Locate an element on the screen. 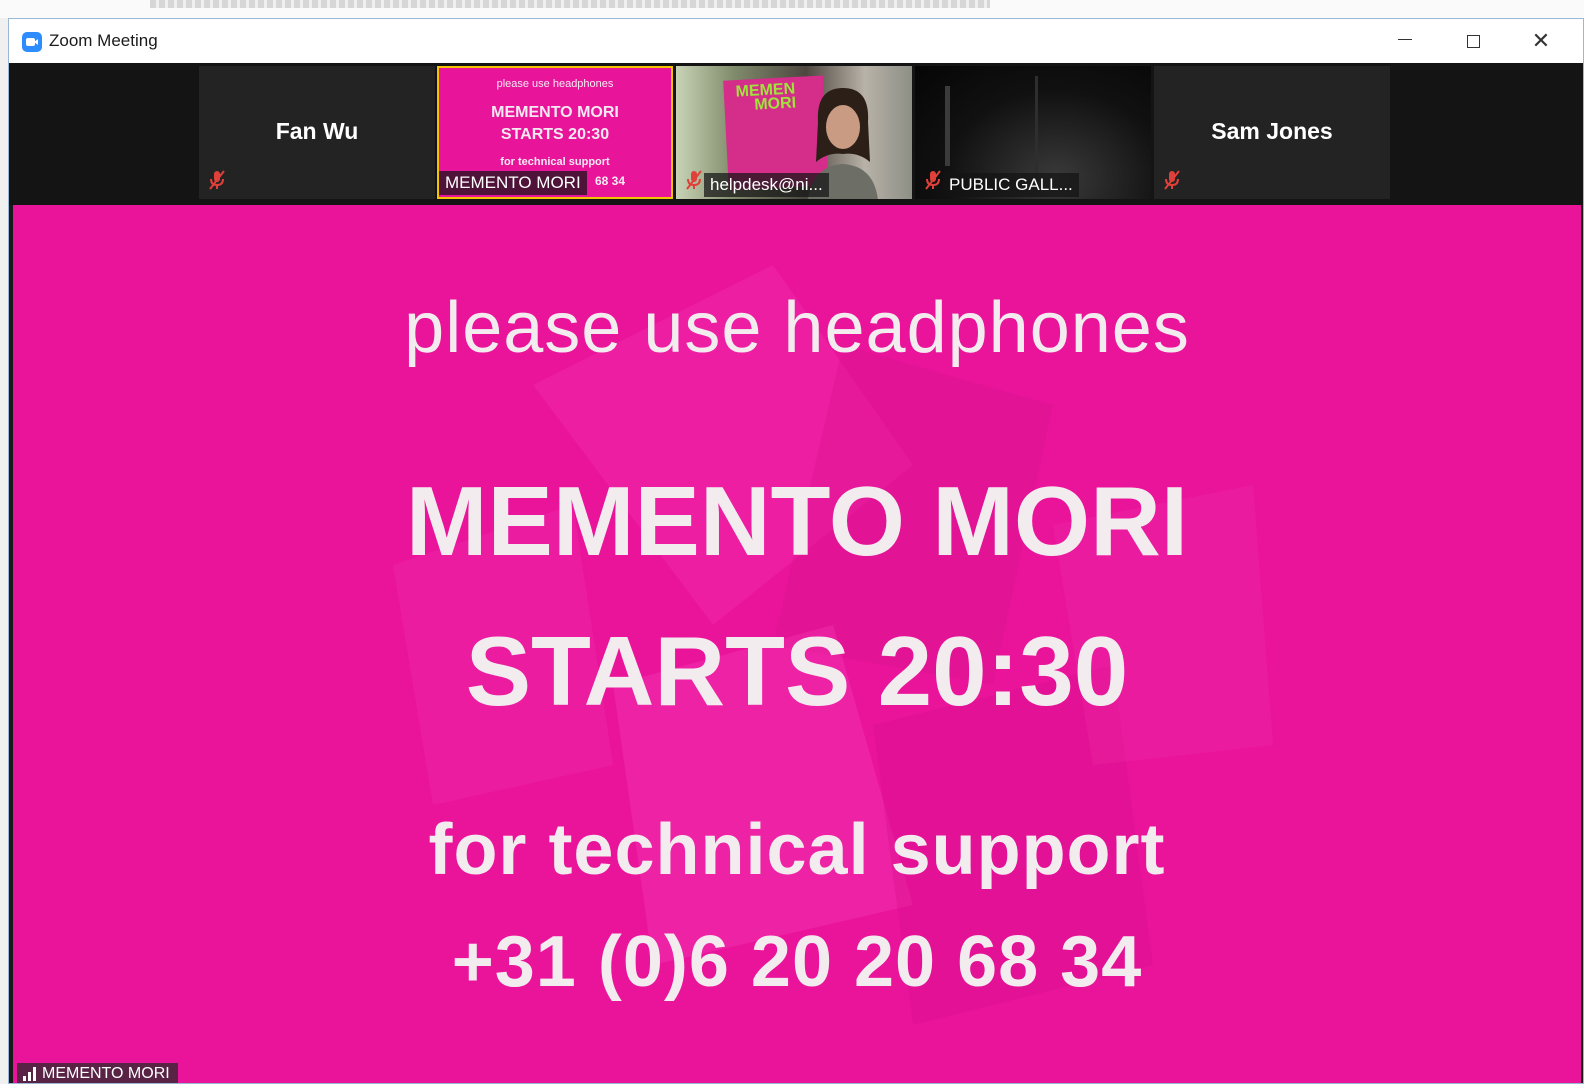 Image resolution: width=1584 pixels, height=1084 pixels. close-button: ✕ is located at coordinates (1541, 41).